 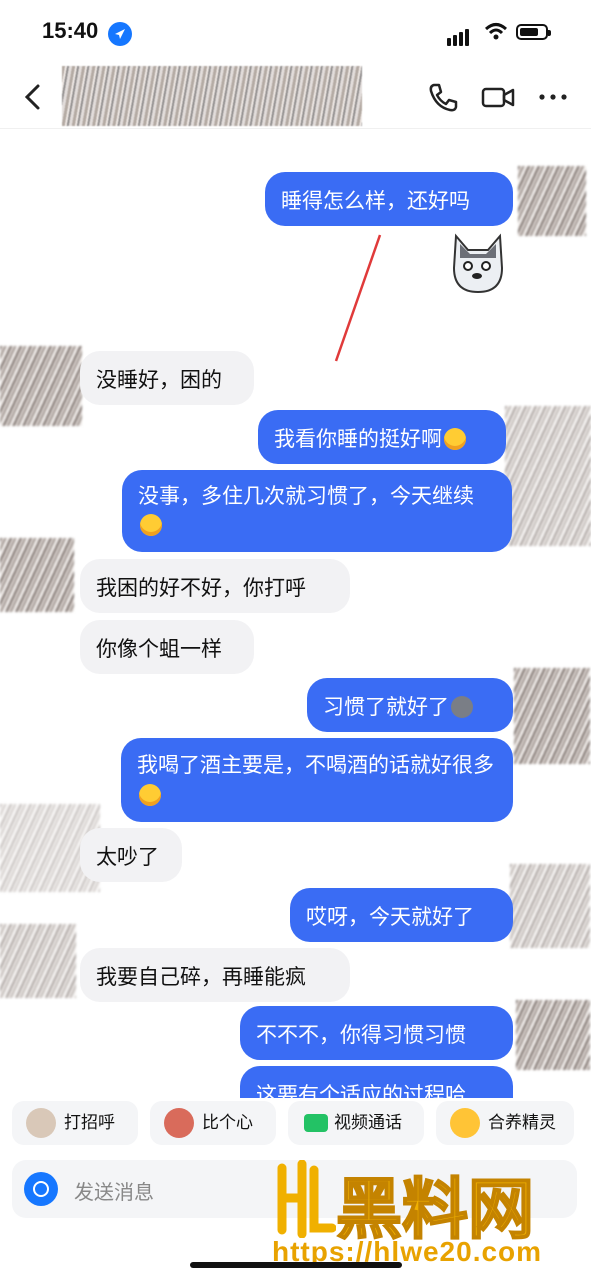 I want to click on message-bubble-sent: 习惯了就好了, so click(x=410, y=705).